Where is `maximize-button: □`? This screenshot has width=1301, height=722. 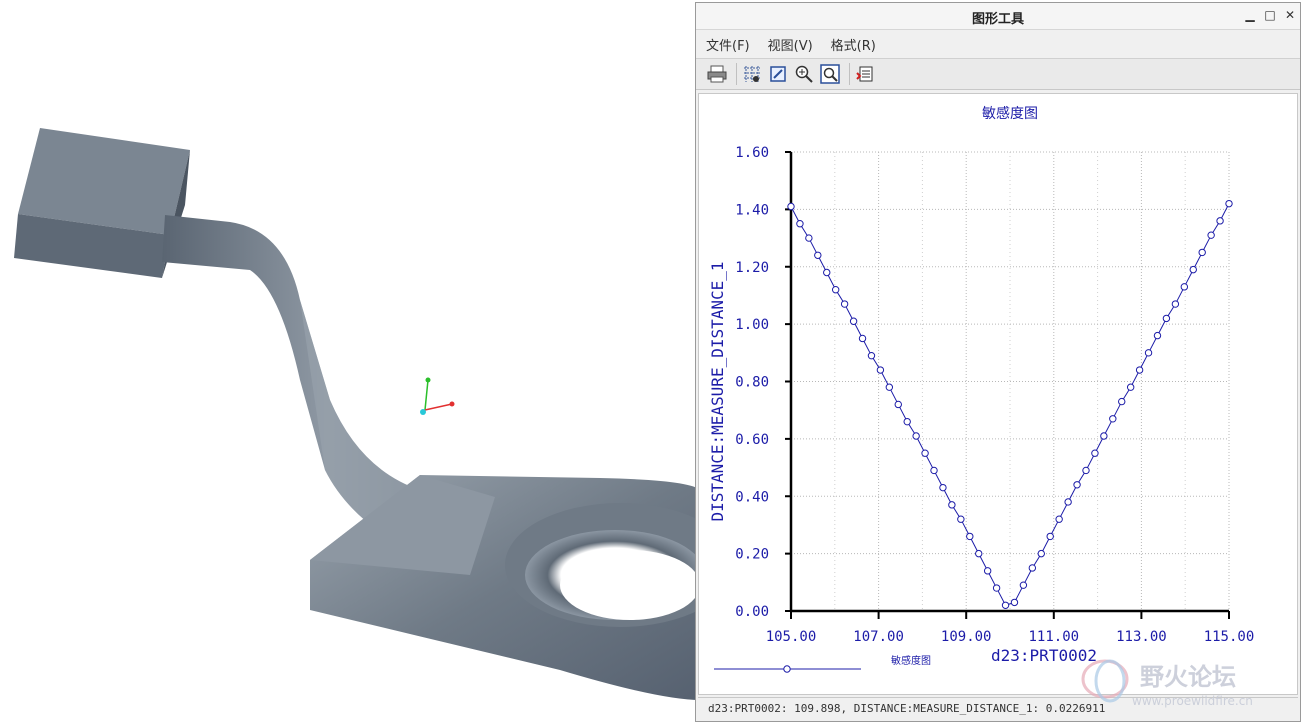
maximize-button: □ is located at coordinates (1270, 15).